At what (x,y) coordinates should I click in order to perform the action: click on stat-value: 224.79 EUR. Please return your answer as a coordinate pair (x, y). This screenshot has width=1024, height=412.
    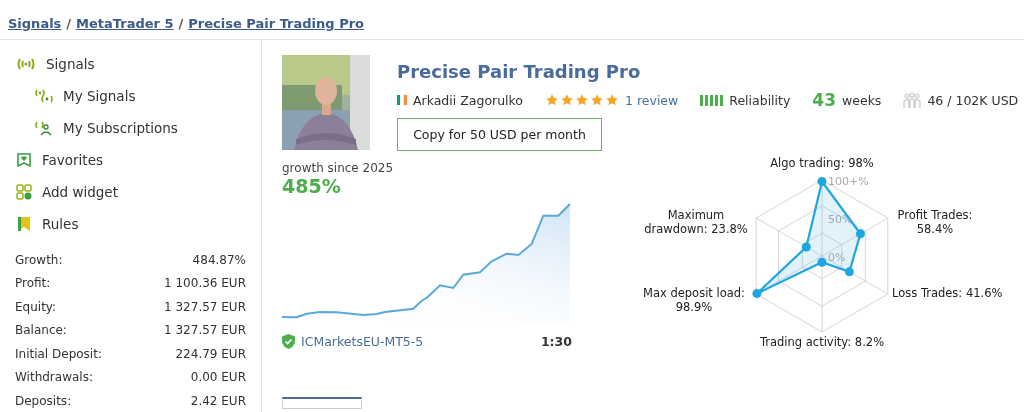
    Looking at the image, I should click on (210, 353).